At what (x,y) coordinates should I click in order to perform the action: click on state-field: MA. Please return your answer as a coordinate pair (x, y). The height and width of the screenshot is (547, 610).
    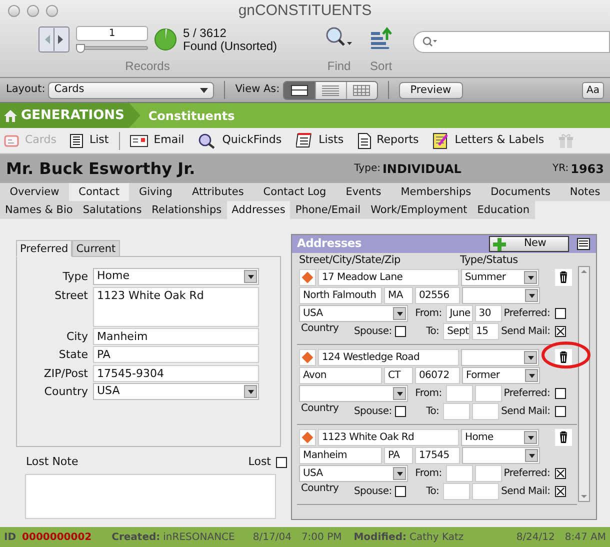
    Looking at the image, I should click on (398, 295).